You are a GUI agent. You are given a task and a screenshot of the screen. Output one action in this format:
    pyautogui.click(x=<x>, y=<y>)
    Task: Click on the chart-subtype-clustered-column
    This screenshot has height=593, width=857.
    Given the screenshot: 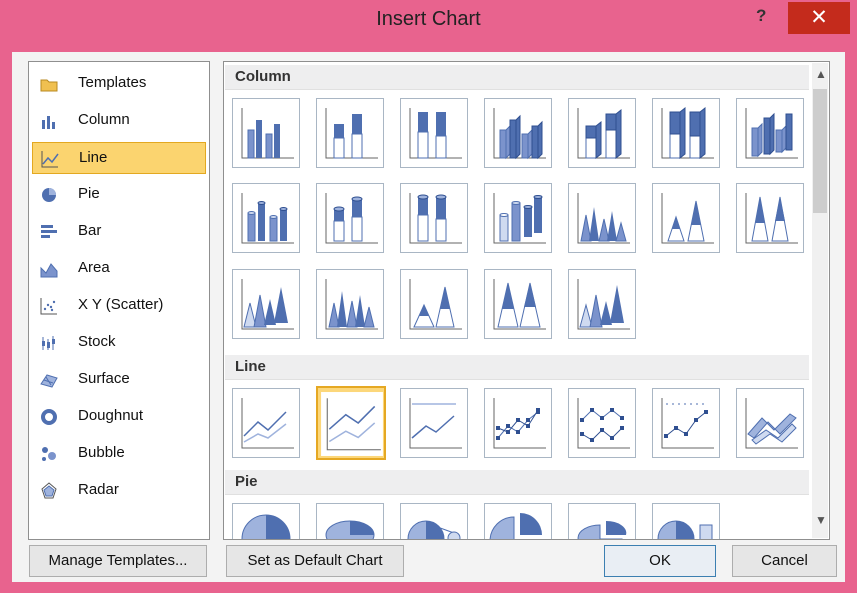 What is the action you would take?
    pyautogui.click(x=266, y=133)
    